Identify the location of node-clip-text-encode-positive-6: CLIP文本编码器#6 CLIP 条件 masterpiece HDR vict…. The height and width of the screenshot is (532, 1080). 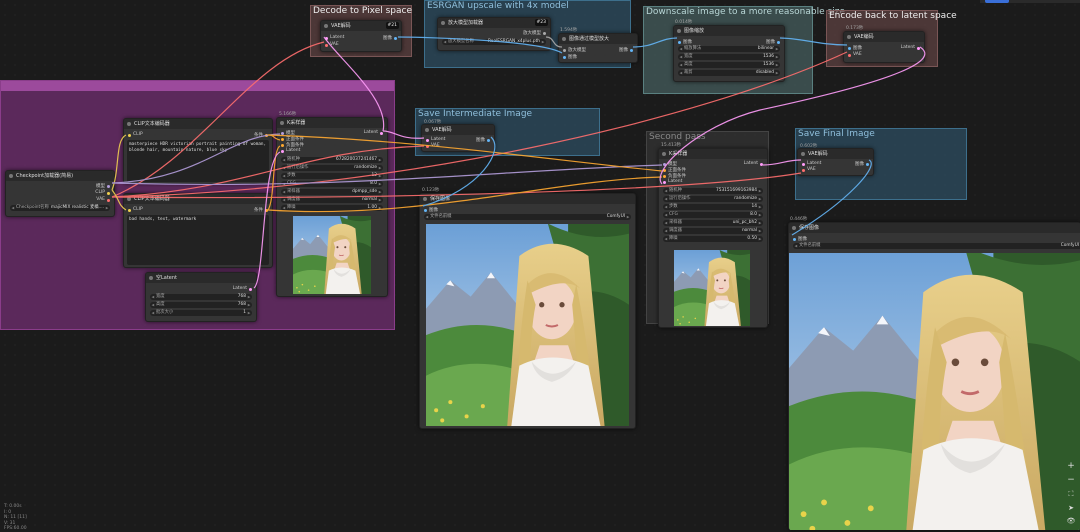
(198, 151).